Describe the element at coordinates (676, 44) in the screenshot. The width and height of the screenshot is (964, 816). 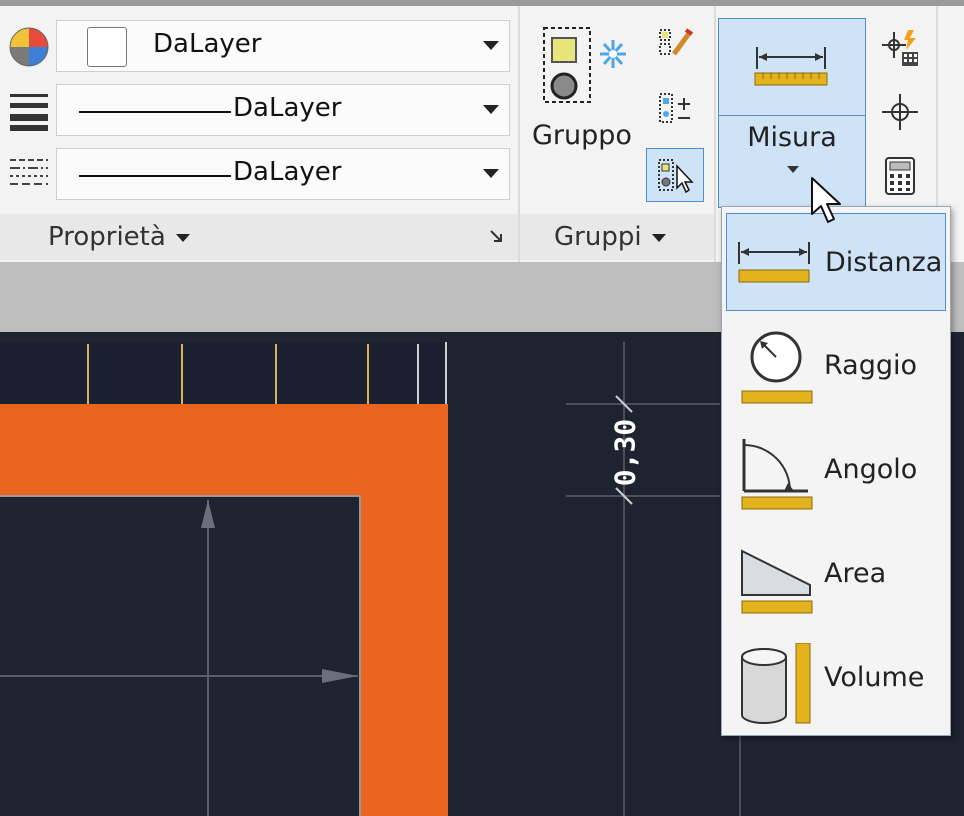
I see `edit-group-icon` at that location.